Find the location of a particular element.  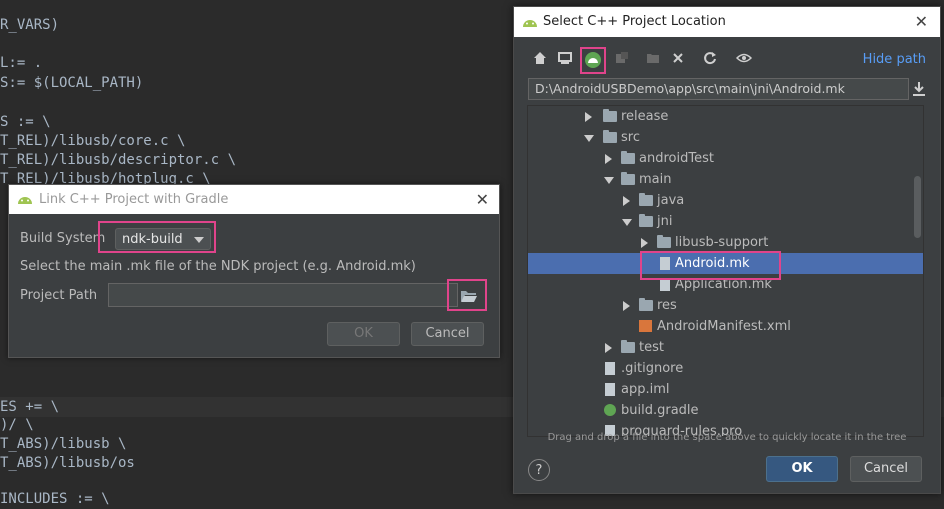

xml-file-icon is located at coordinates (645, 326).